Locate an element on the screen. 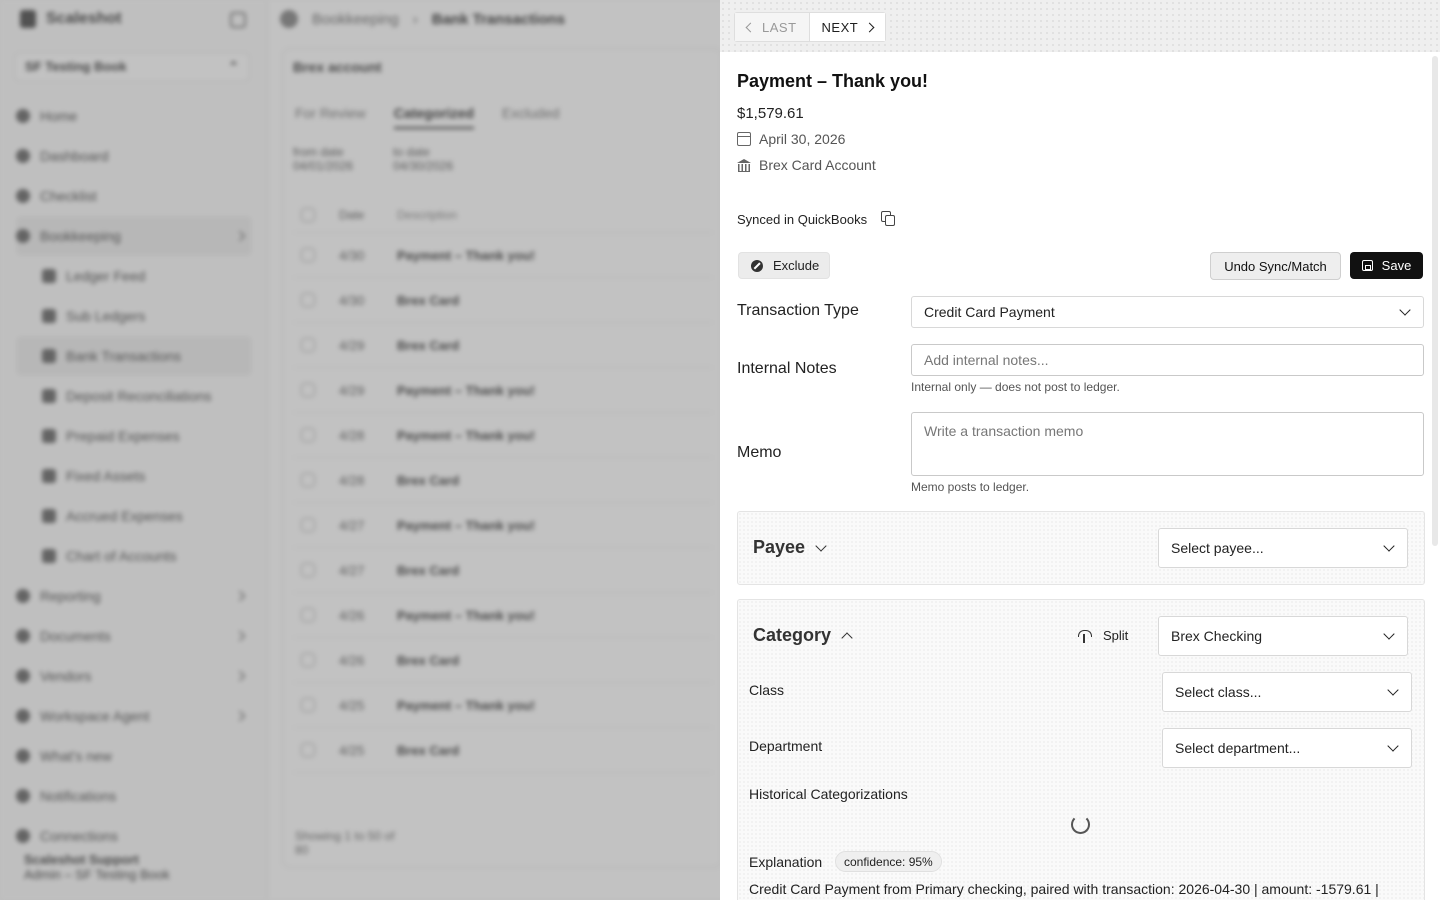 This screenshot has height=900, width=1440. last-button-label: LAST is located at coordinates (779, 27).